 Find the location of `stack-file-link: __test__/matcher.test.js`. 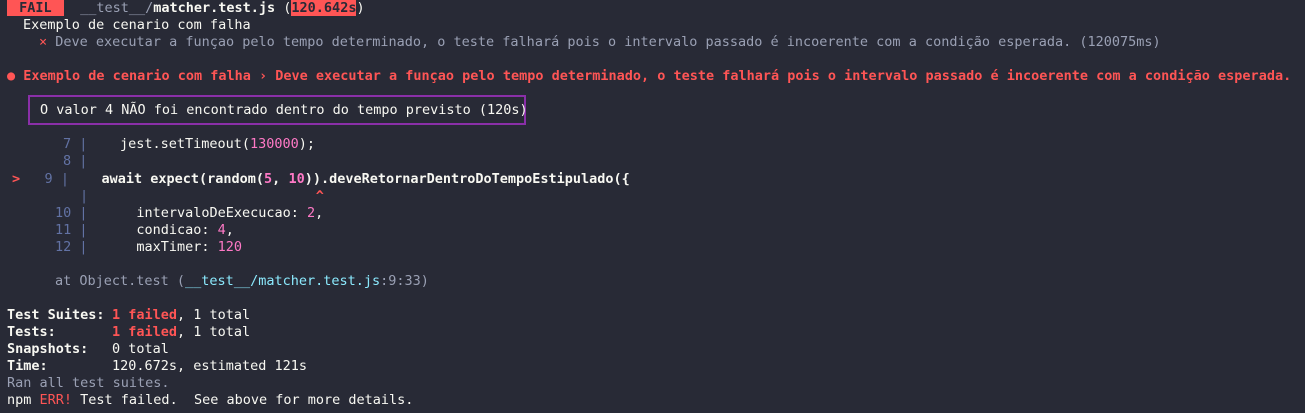

stack-file-link: __test__/matcher.test.js is located at coordinates (282, 281).